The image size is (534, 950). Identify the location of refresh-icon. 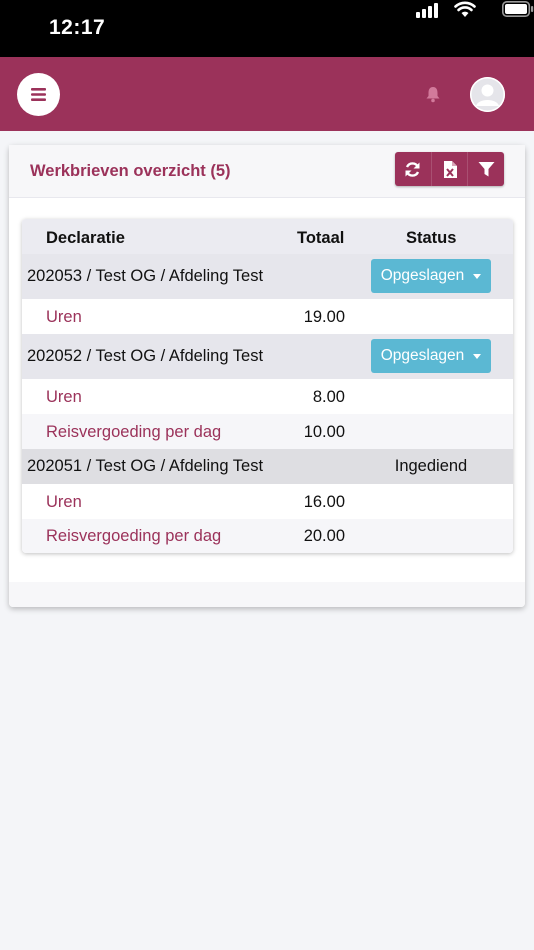
(412, 169).